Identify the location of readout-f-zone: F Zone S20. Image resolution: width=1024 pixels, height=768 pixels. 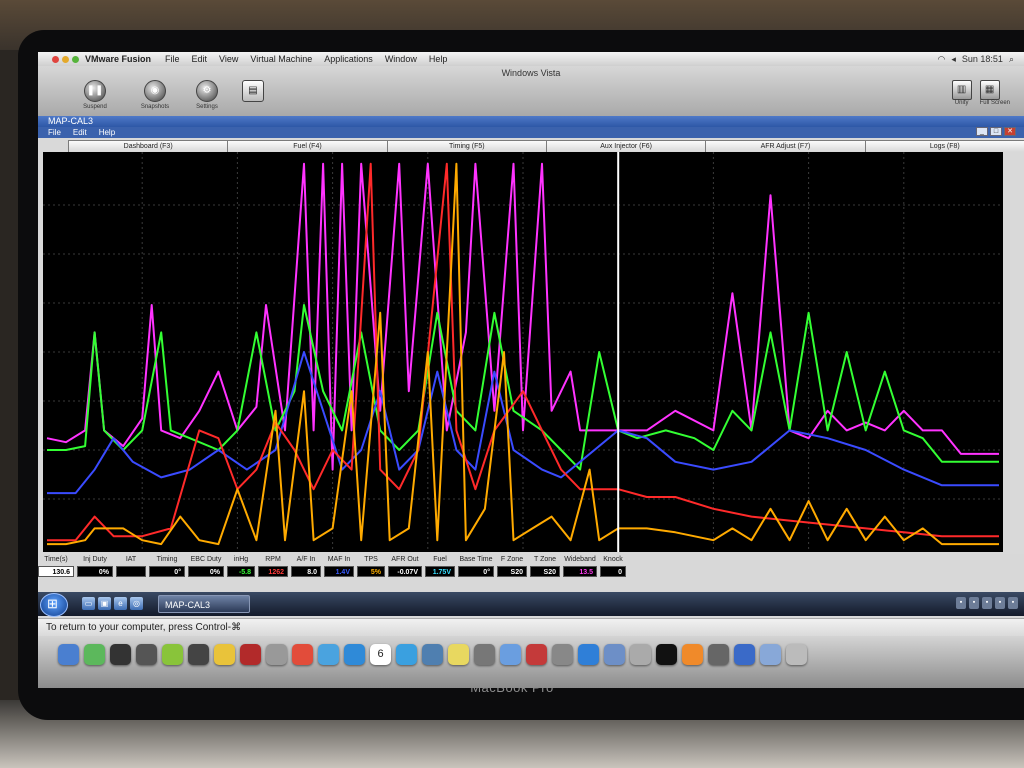
(512, 566).